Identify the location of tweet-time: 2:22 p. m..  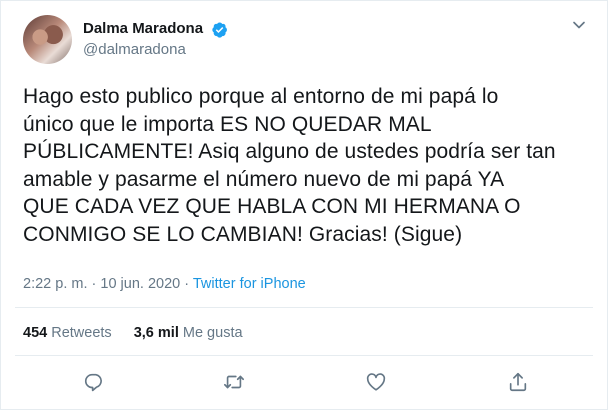
(55, 284).